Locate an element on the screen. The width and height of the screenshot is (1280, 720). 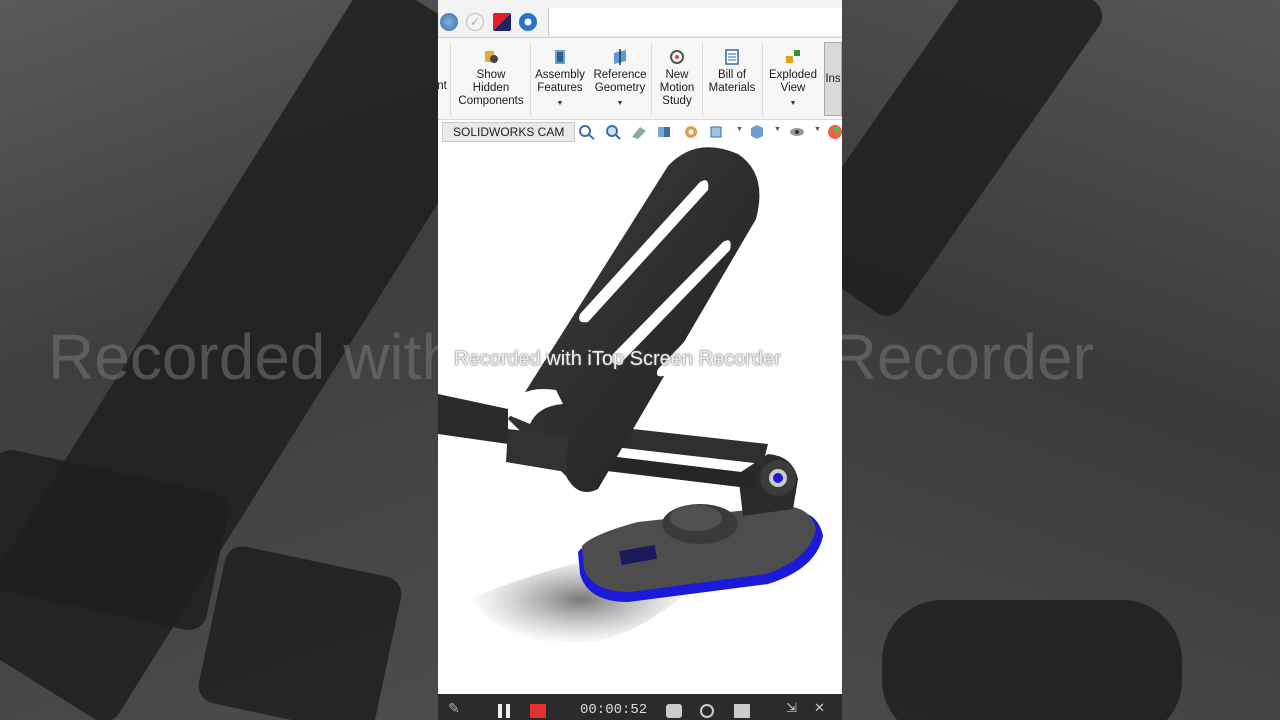
zoom-to-area-icon is located at coordinates (613, 132).